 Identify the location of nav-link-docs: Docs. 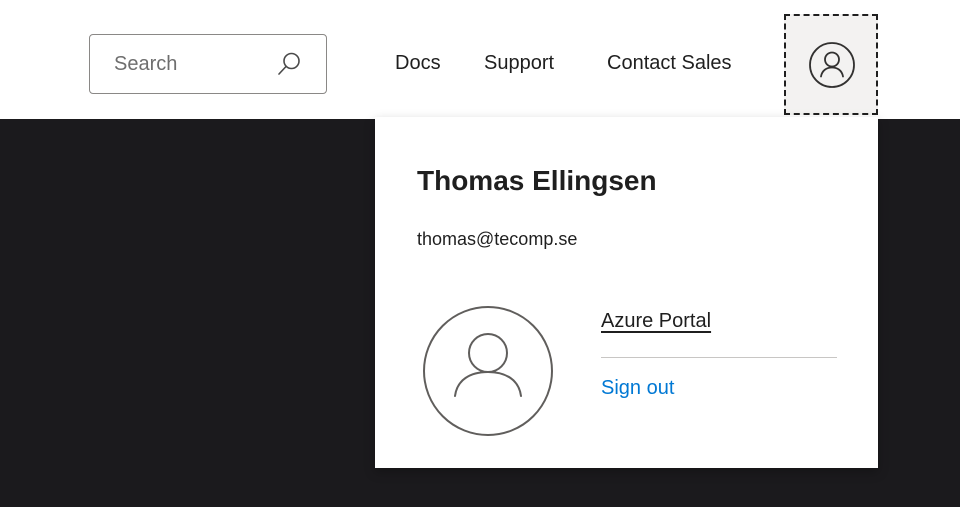
(418, 63).